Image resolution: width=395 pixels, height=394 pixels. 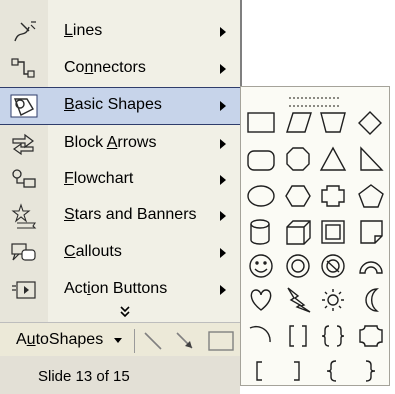 What do you see at coordinates (297, 371) in the screenshot?
I see `right-bracket-icon` at bounding box center [297, 371].